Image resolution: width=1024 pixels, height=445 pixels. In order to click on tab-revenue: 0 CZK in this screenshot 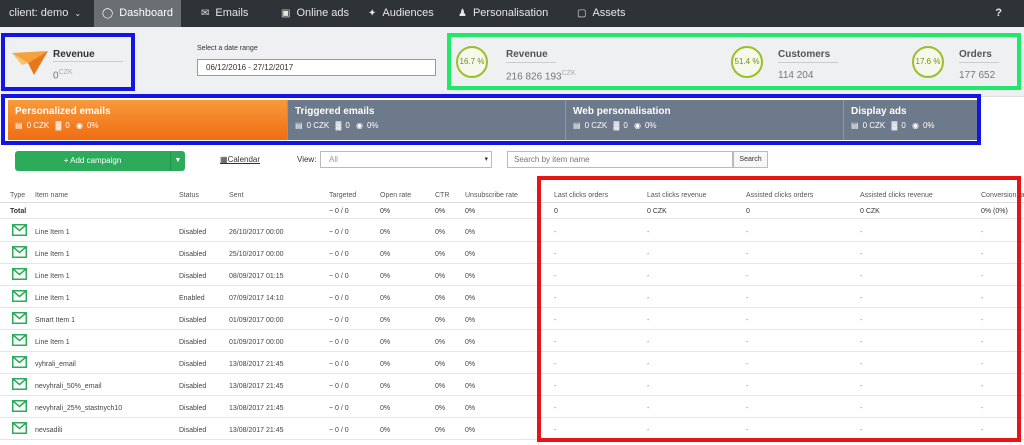, I will do `click(38, 125)`.